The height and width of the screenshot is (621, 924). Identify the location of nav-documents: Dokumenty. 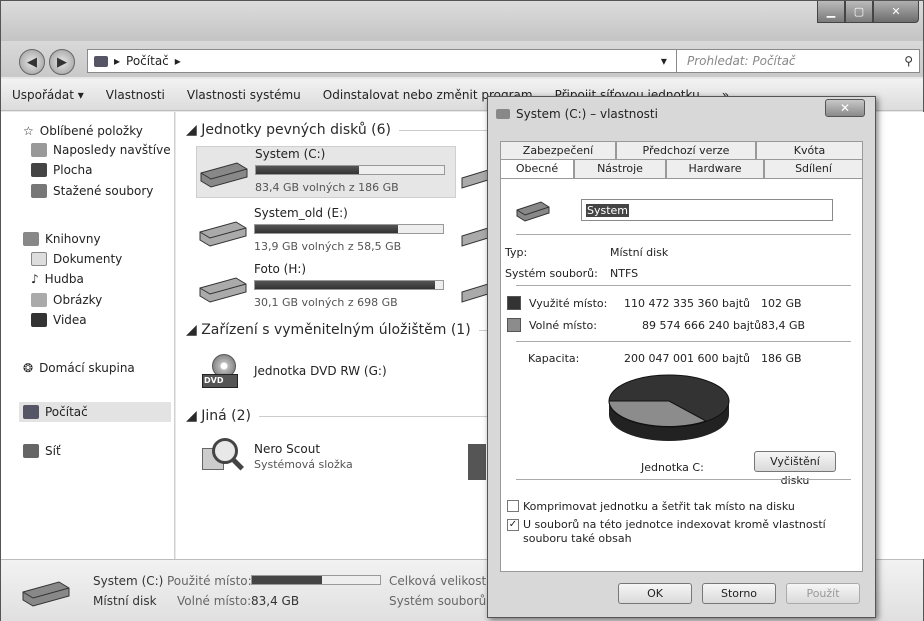
(76, 259).